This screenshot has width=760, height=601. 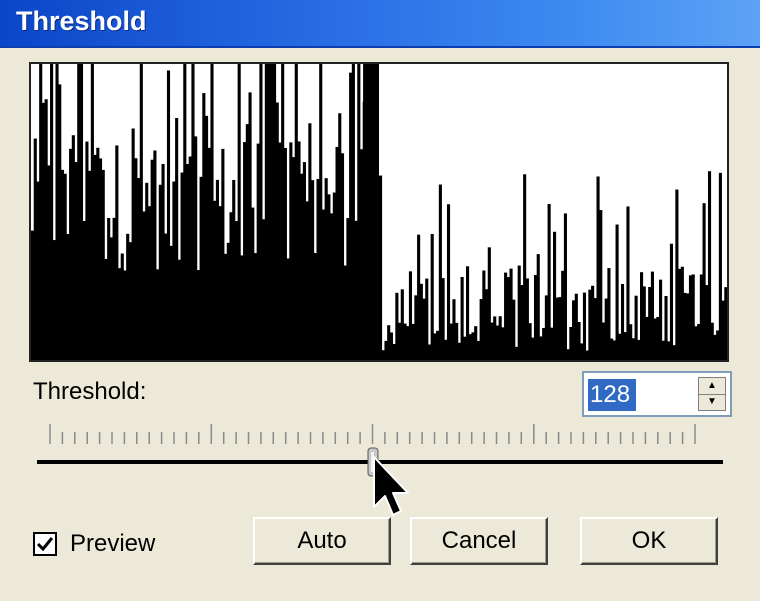 What do you see at coordinates (612, 395) in the screenshot?
I see `threshold-value-field: 128` at bounding box center [612, 395].